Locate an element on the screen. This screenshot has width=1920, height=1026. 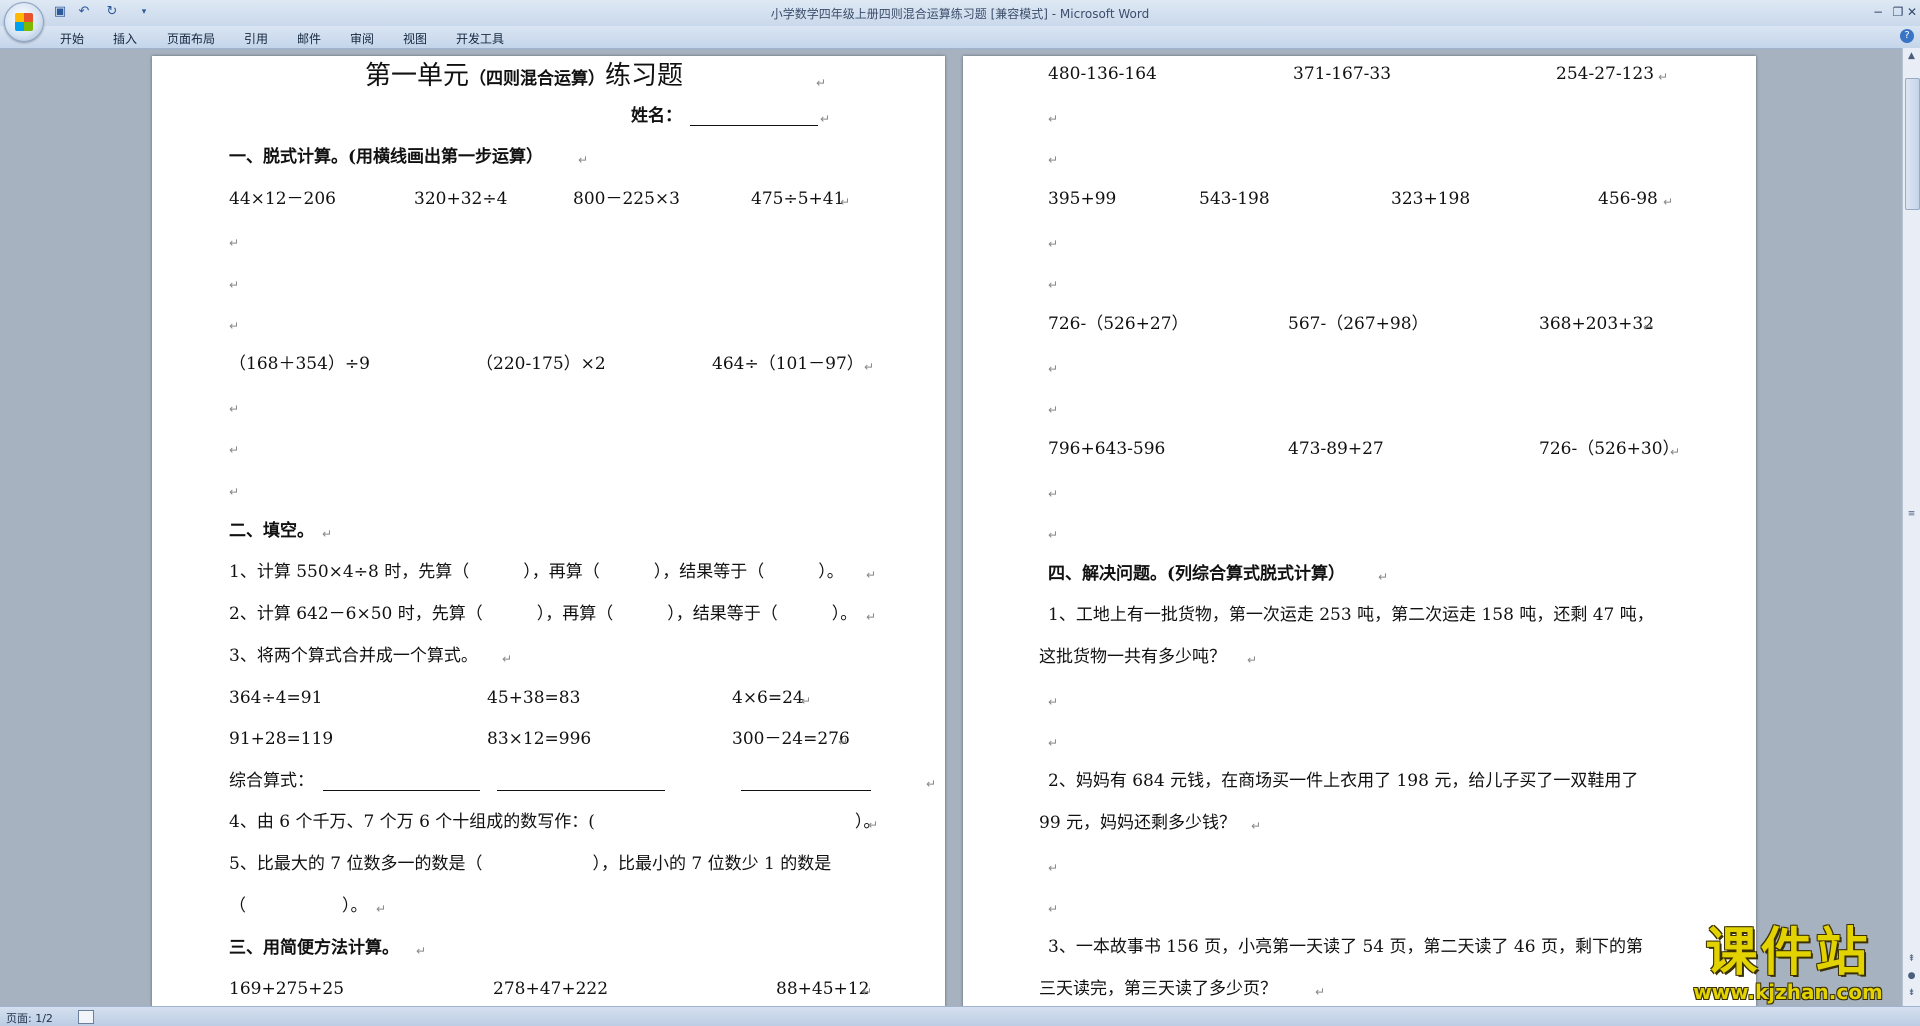
office-button is located at coordinates (24, 22).